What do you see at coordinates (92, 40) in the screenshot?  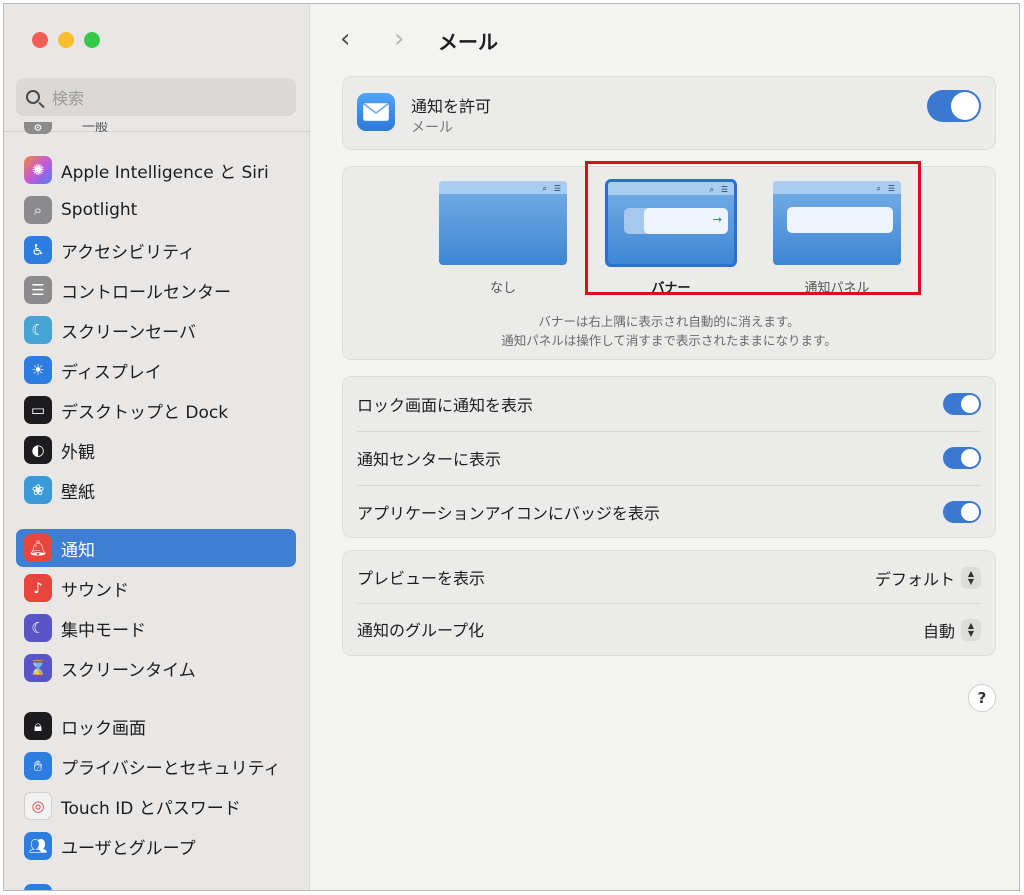 I see `zoom-window-button` at bounding box center [92, 40].